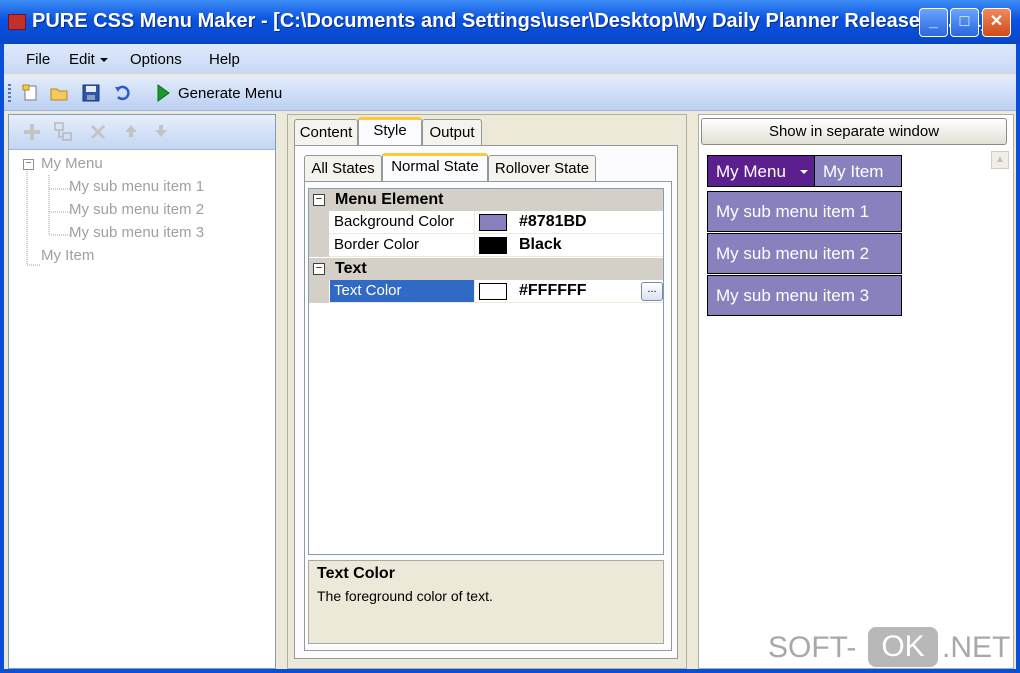 Image resolution: width=1020 pixels, height=673 pixels. Describe the element at coordinates (136, 186) in the screenshot. I see `tree-node-sub-1: My sub menu item 1` at that location.